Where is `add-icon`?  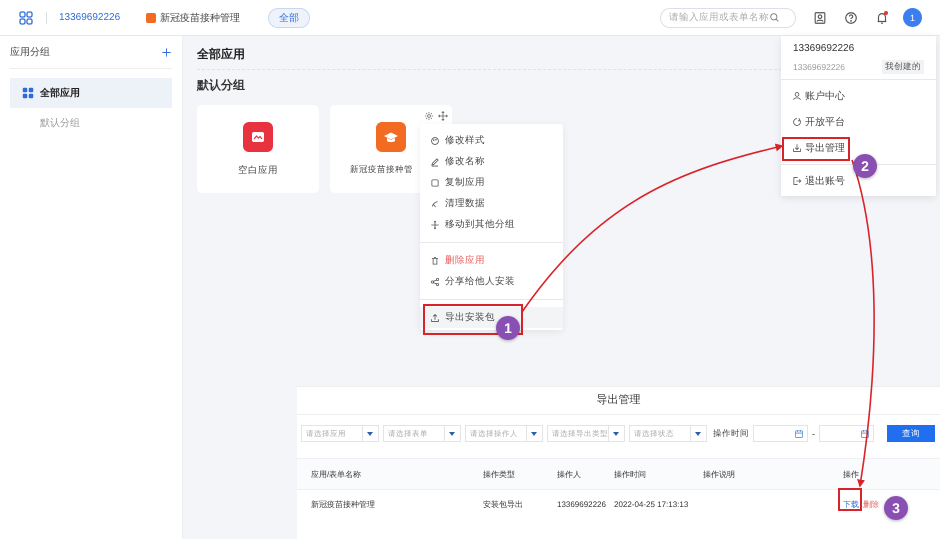 add-icon is located at coordinates (166, 52).